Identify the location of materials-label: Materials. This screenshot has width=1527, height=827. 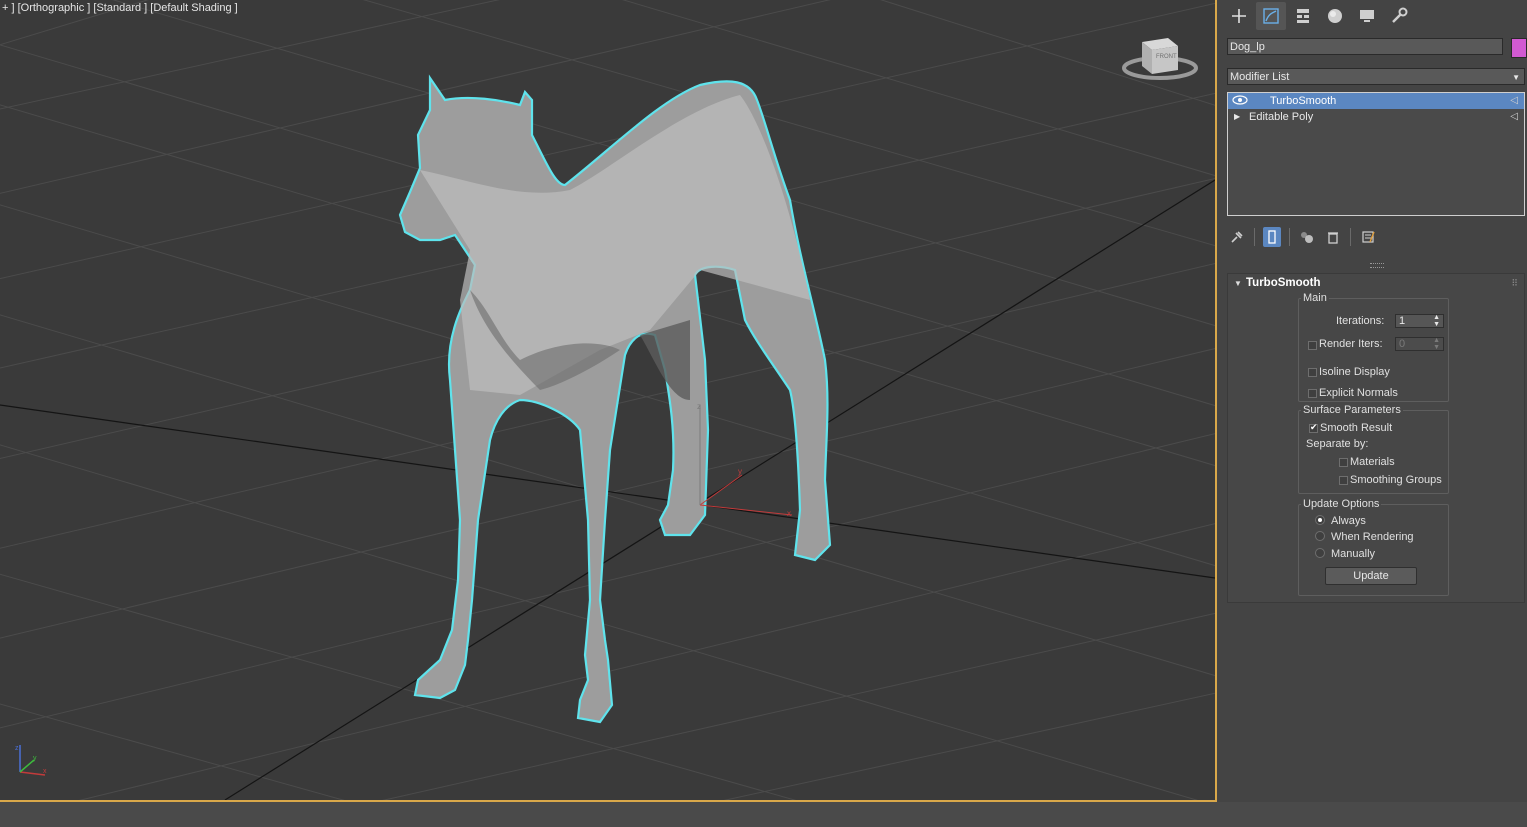
(1372, 462).